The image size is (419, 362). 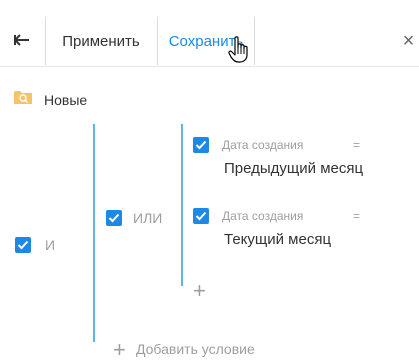 What do you see at coordinates (147, 218) in the screenshot?
I see `nested-group-operator: ИЛИ` at bounding box center [147, 218].